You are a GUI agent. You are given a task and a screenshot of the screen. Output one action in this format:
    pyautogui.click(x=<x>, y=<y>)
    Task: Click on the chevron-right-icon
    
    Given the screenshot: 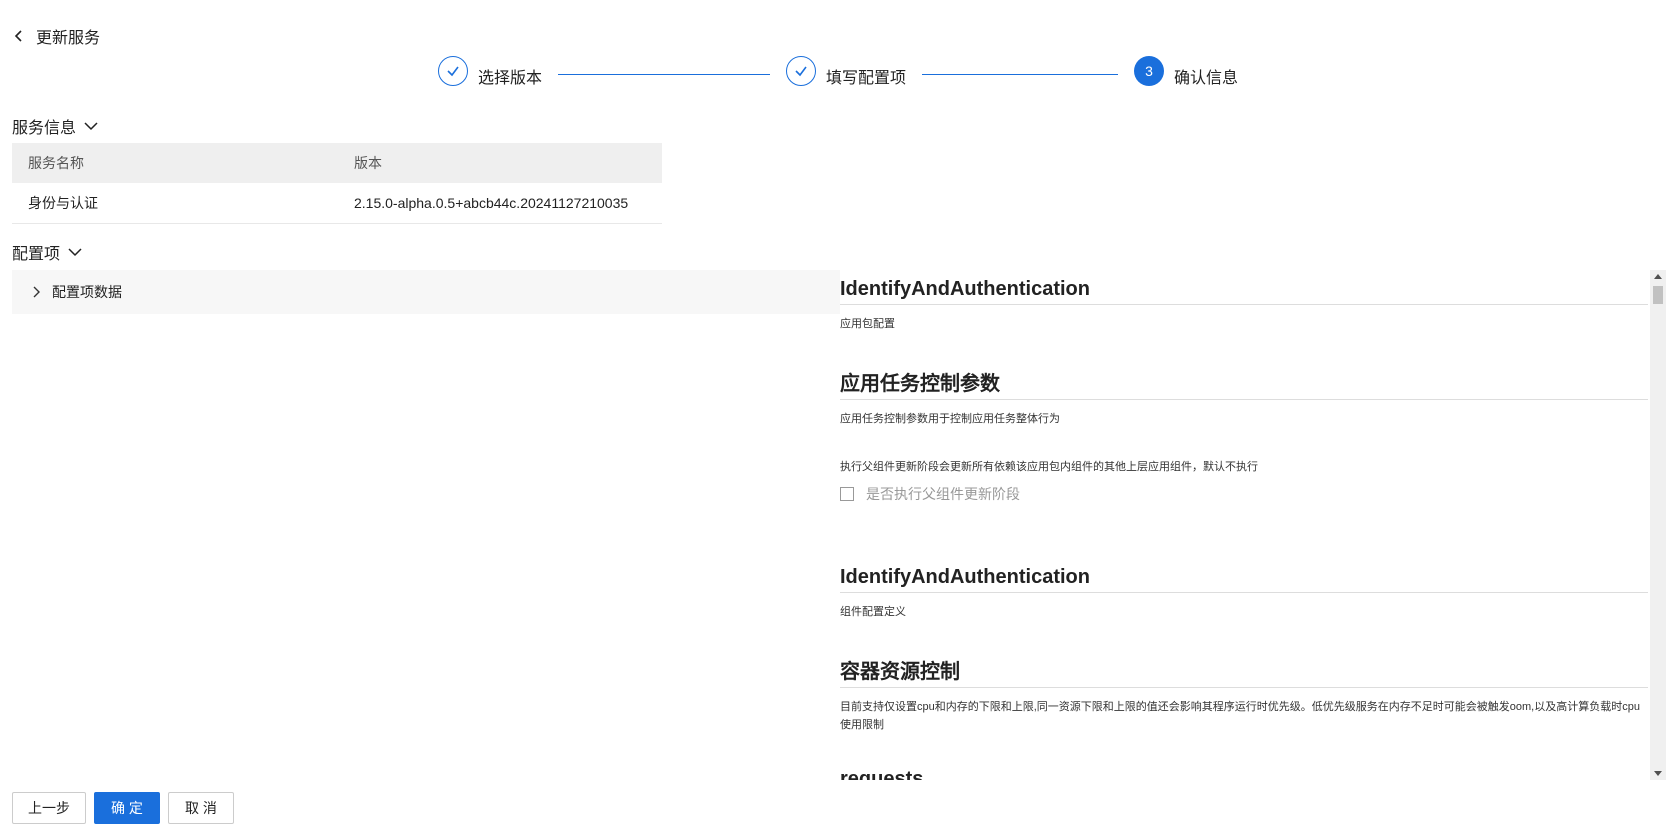 What is the action you would take?
    pyautogui.click(x=36, y=292)
    